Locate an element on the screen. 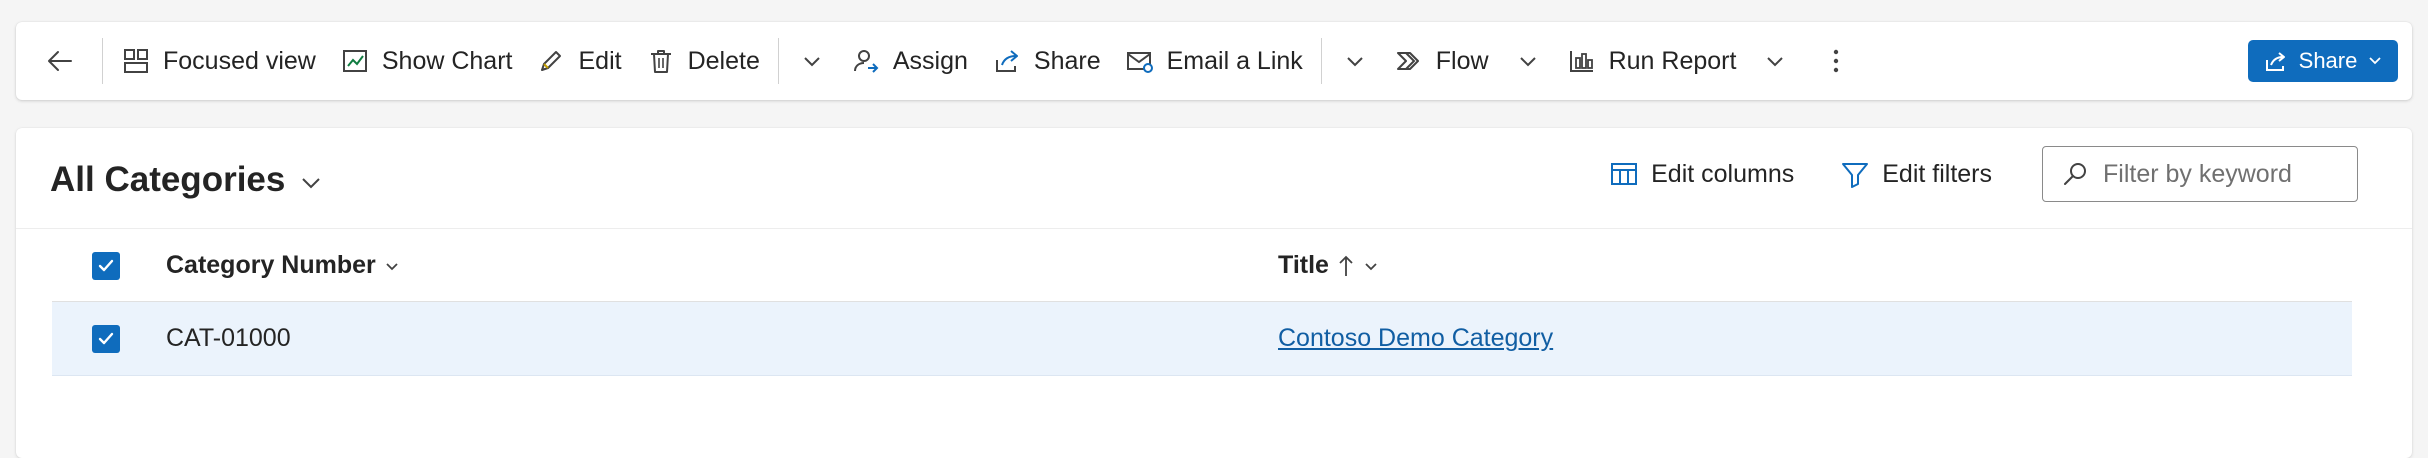 The height and width of the screenshot is (458, 2428). flow-label: Flow is located at coordinates (1462, 60).